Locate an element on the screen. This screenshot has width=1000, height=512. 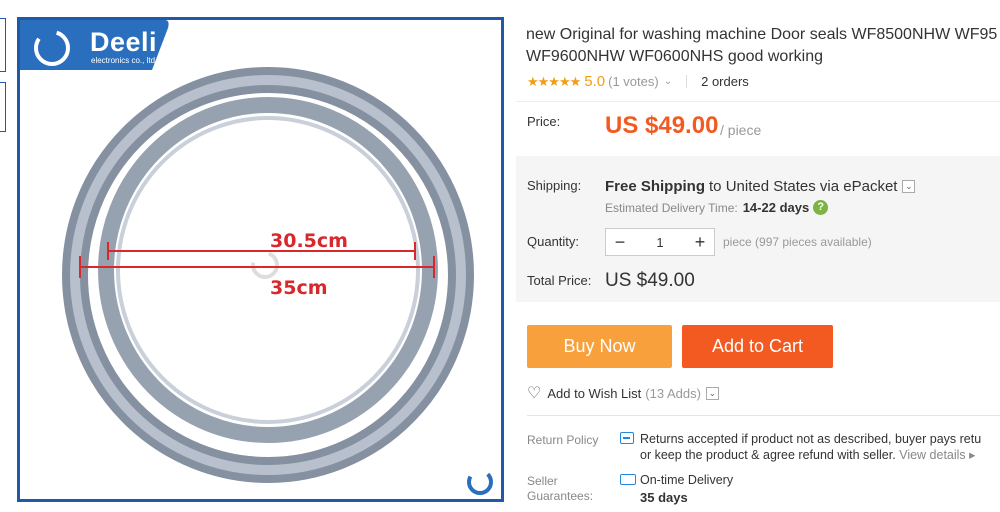
return-icon is located at coordinates (627, 438).